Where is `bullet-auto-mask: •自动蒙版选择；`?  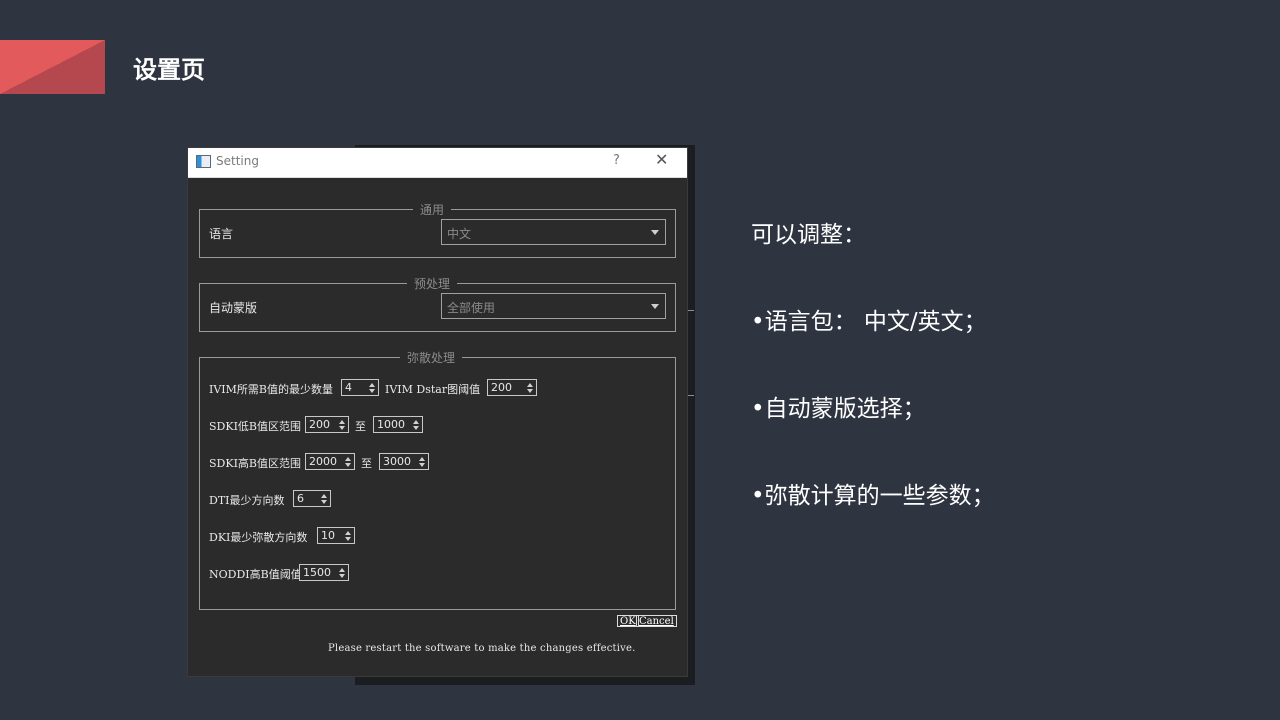
bullet-auto-mask: •自动蒙版选择； is located at coordinates (838, 409).